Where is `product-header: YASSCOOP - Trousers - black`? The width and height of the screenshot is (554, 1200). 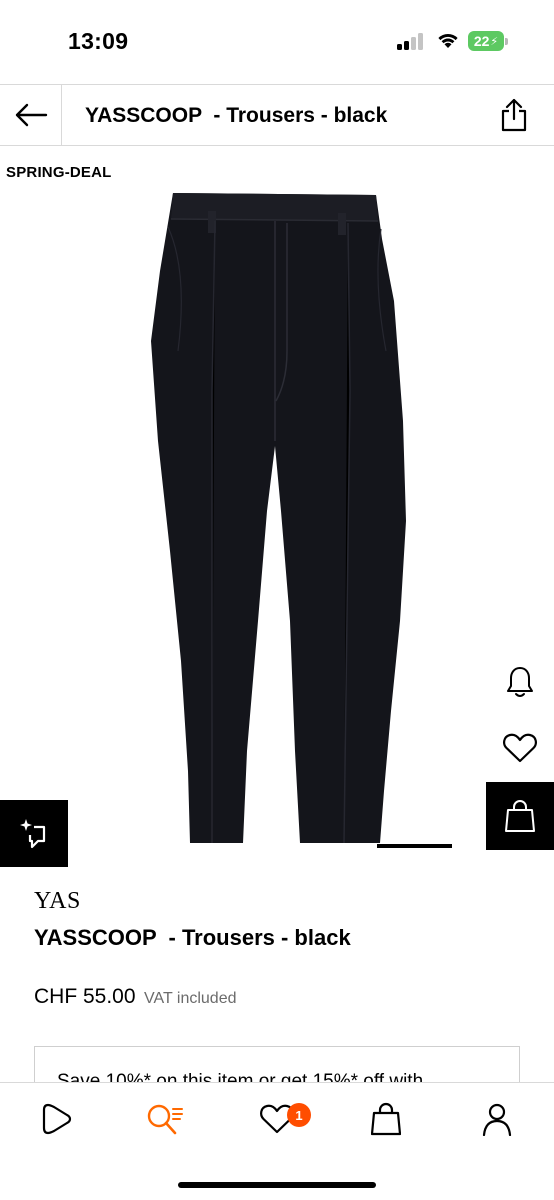 product-header: YASSCOOP - Trousers - black is located at coordinates (277, 115).